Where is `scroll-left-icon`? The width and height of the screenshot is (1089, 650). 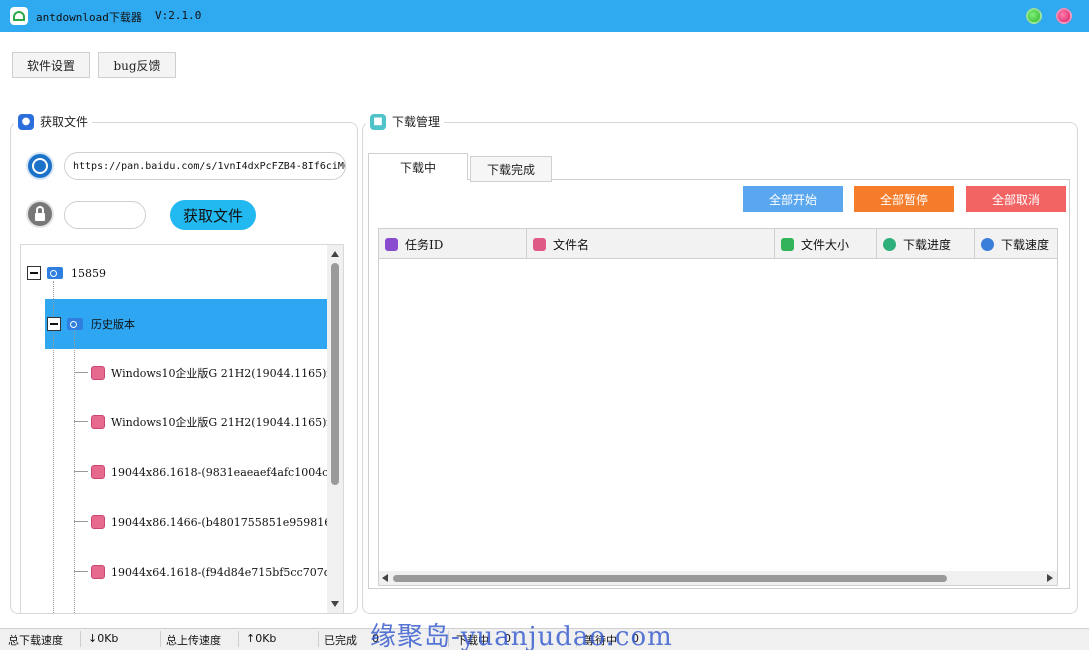
scroll-left-icon is located at coordinates (385, 578).